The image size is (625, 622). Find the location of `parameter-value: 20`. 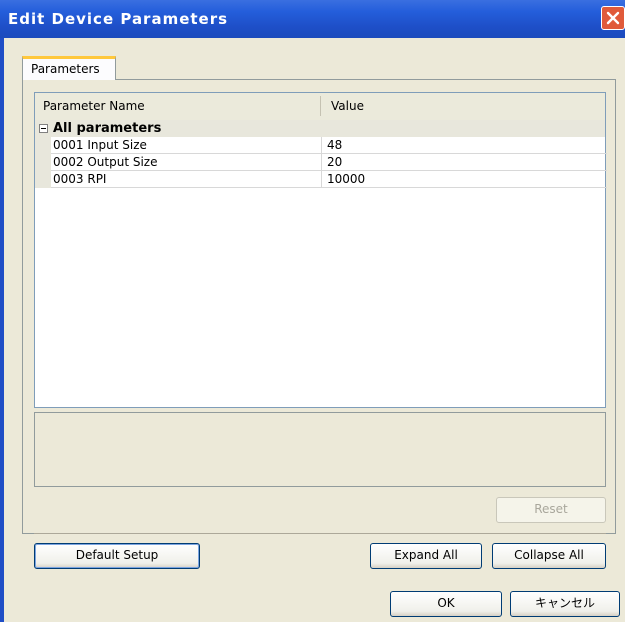

parameter-value: 20 is located at coordinates (334, 162).